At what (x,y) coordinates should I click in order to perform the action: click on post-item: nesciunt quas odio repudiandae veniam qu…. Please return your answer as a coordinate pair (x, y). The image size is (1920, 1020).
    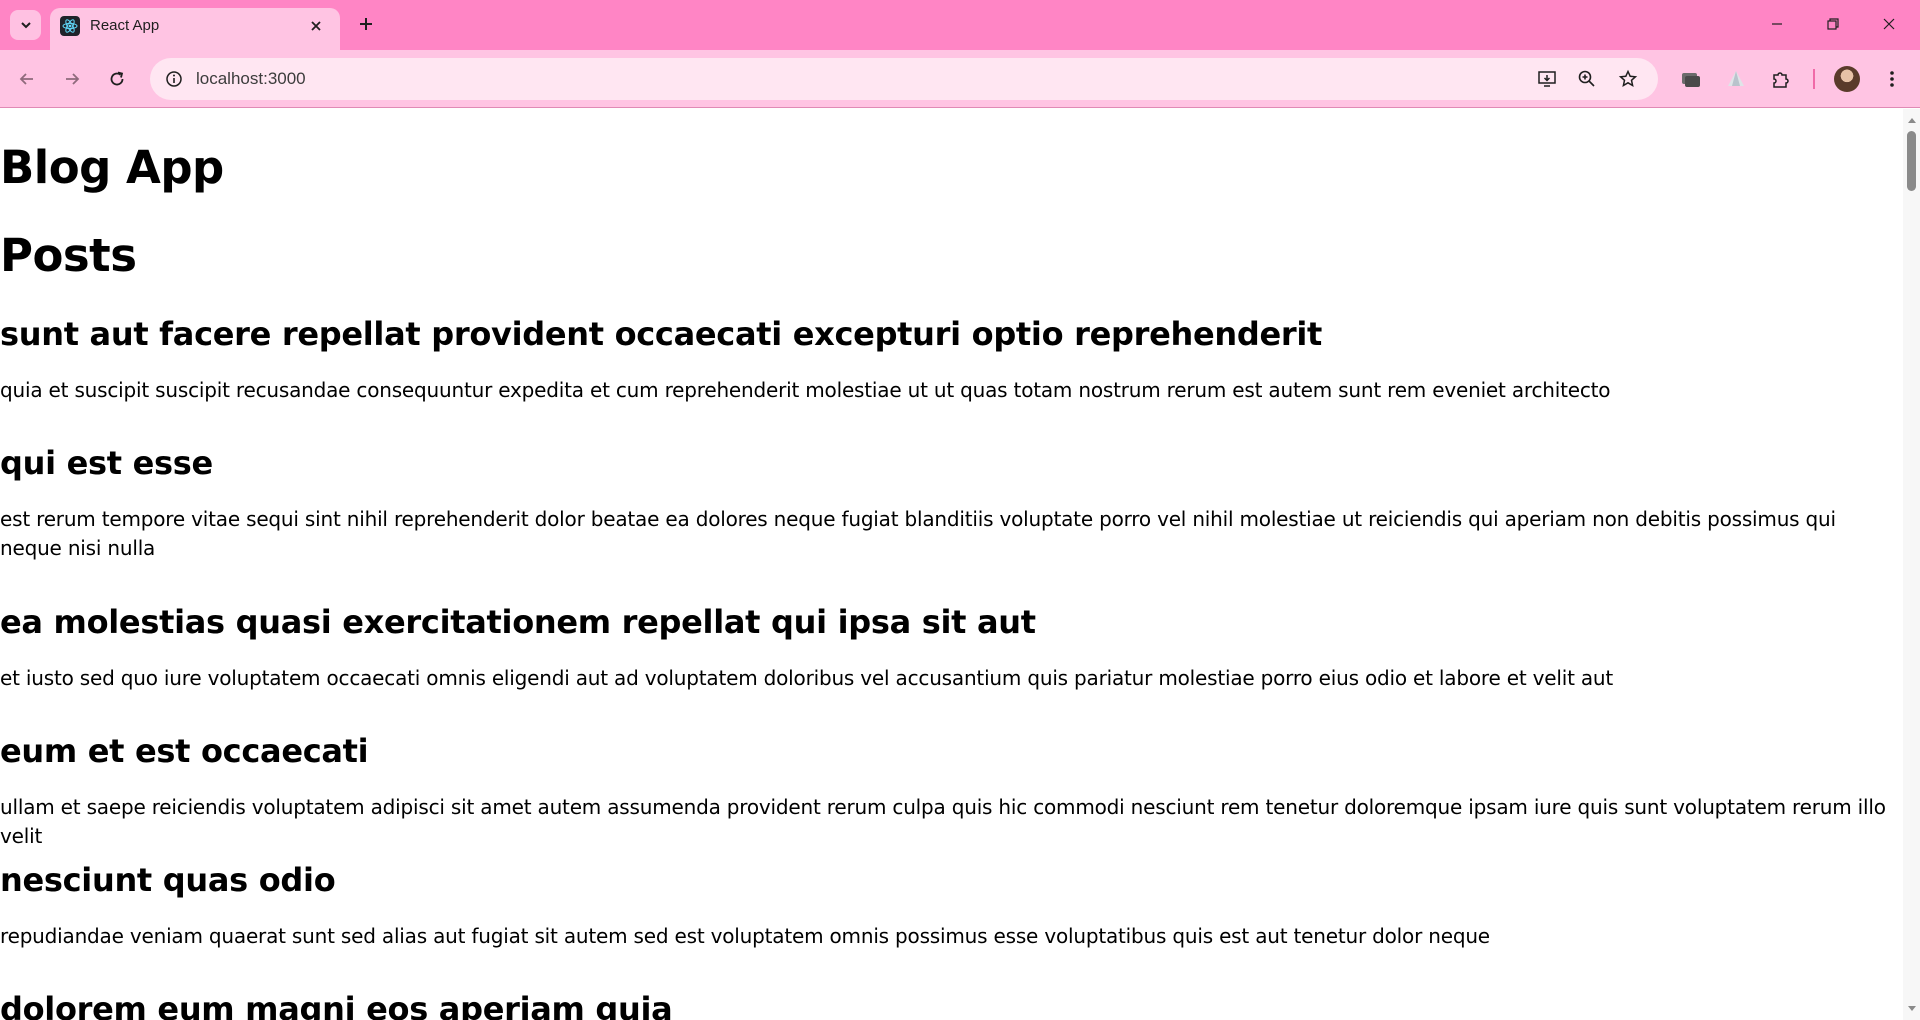
    Looking at the image, I should click on (950, 905).